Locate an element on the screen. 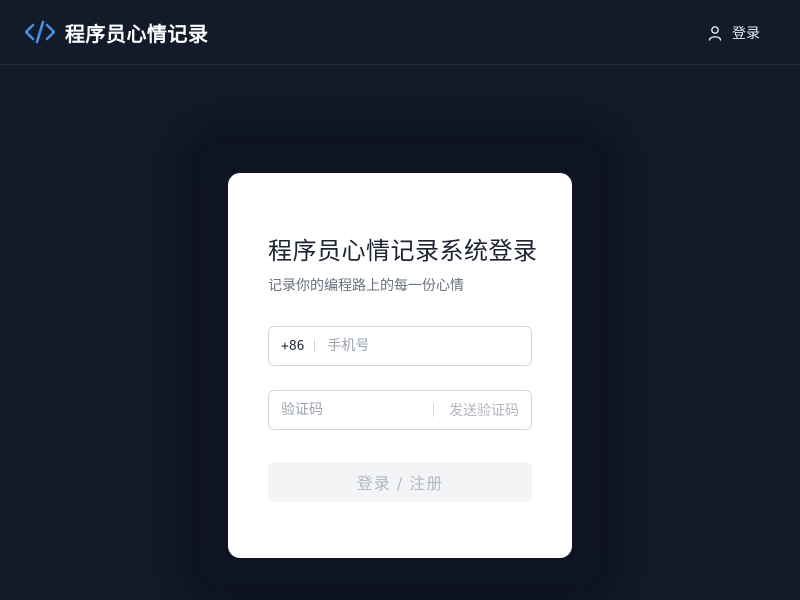 The image size is (800, 600). verification-code-input is located at coordinates (349, 410).